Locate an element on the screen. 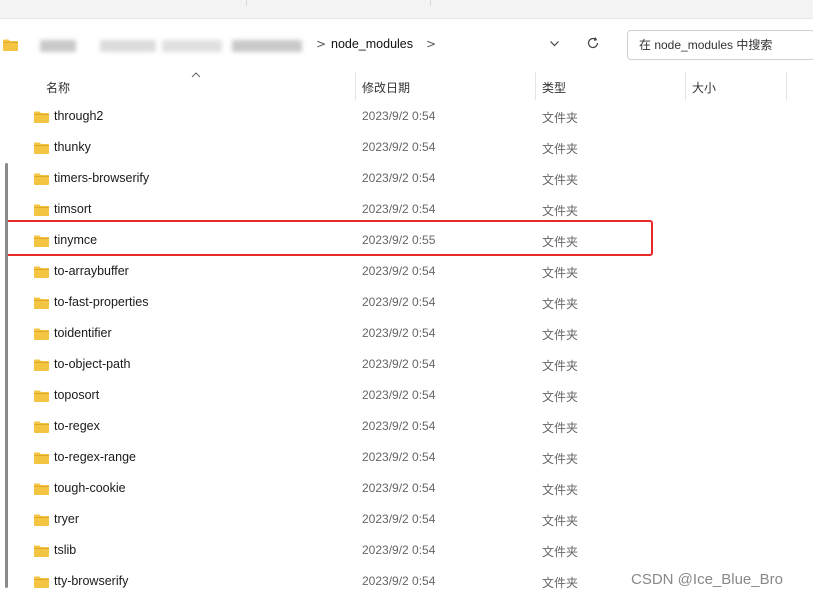 The height and width of the screenshot is (598, 813). list-item: tslib 2023/9/2 0:54 文件夹 is located at coordinates (406, 550).